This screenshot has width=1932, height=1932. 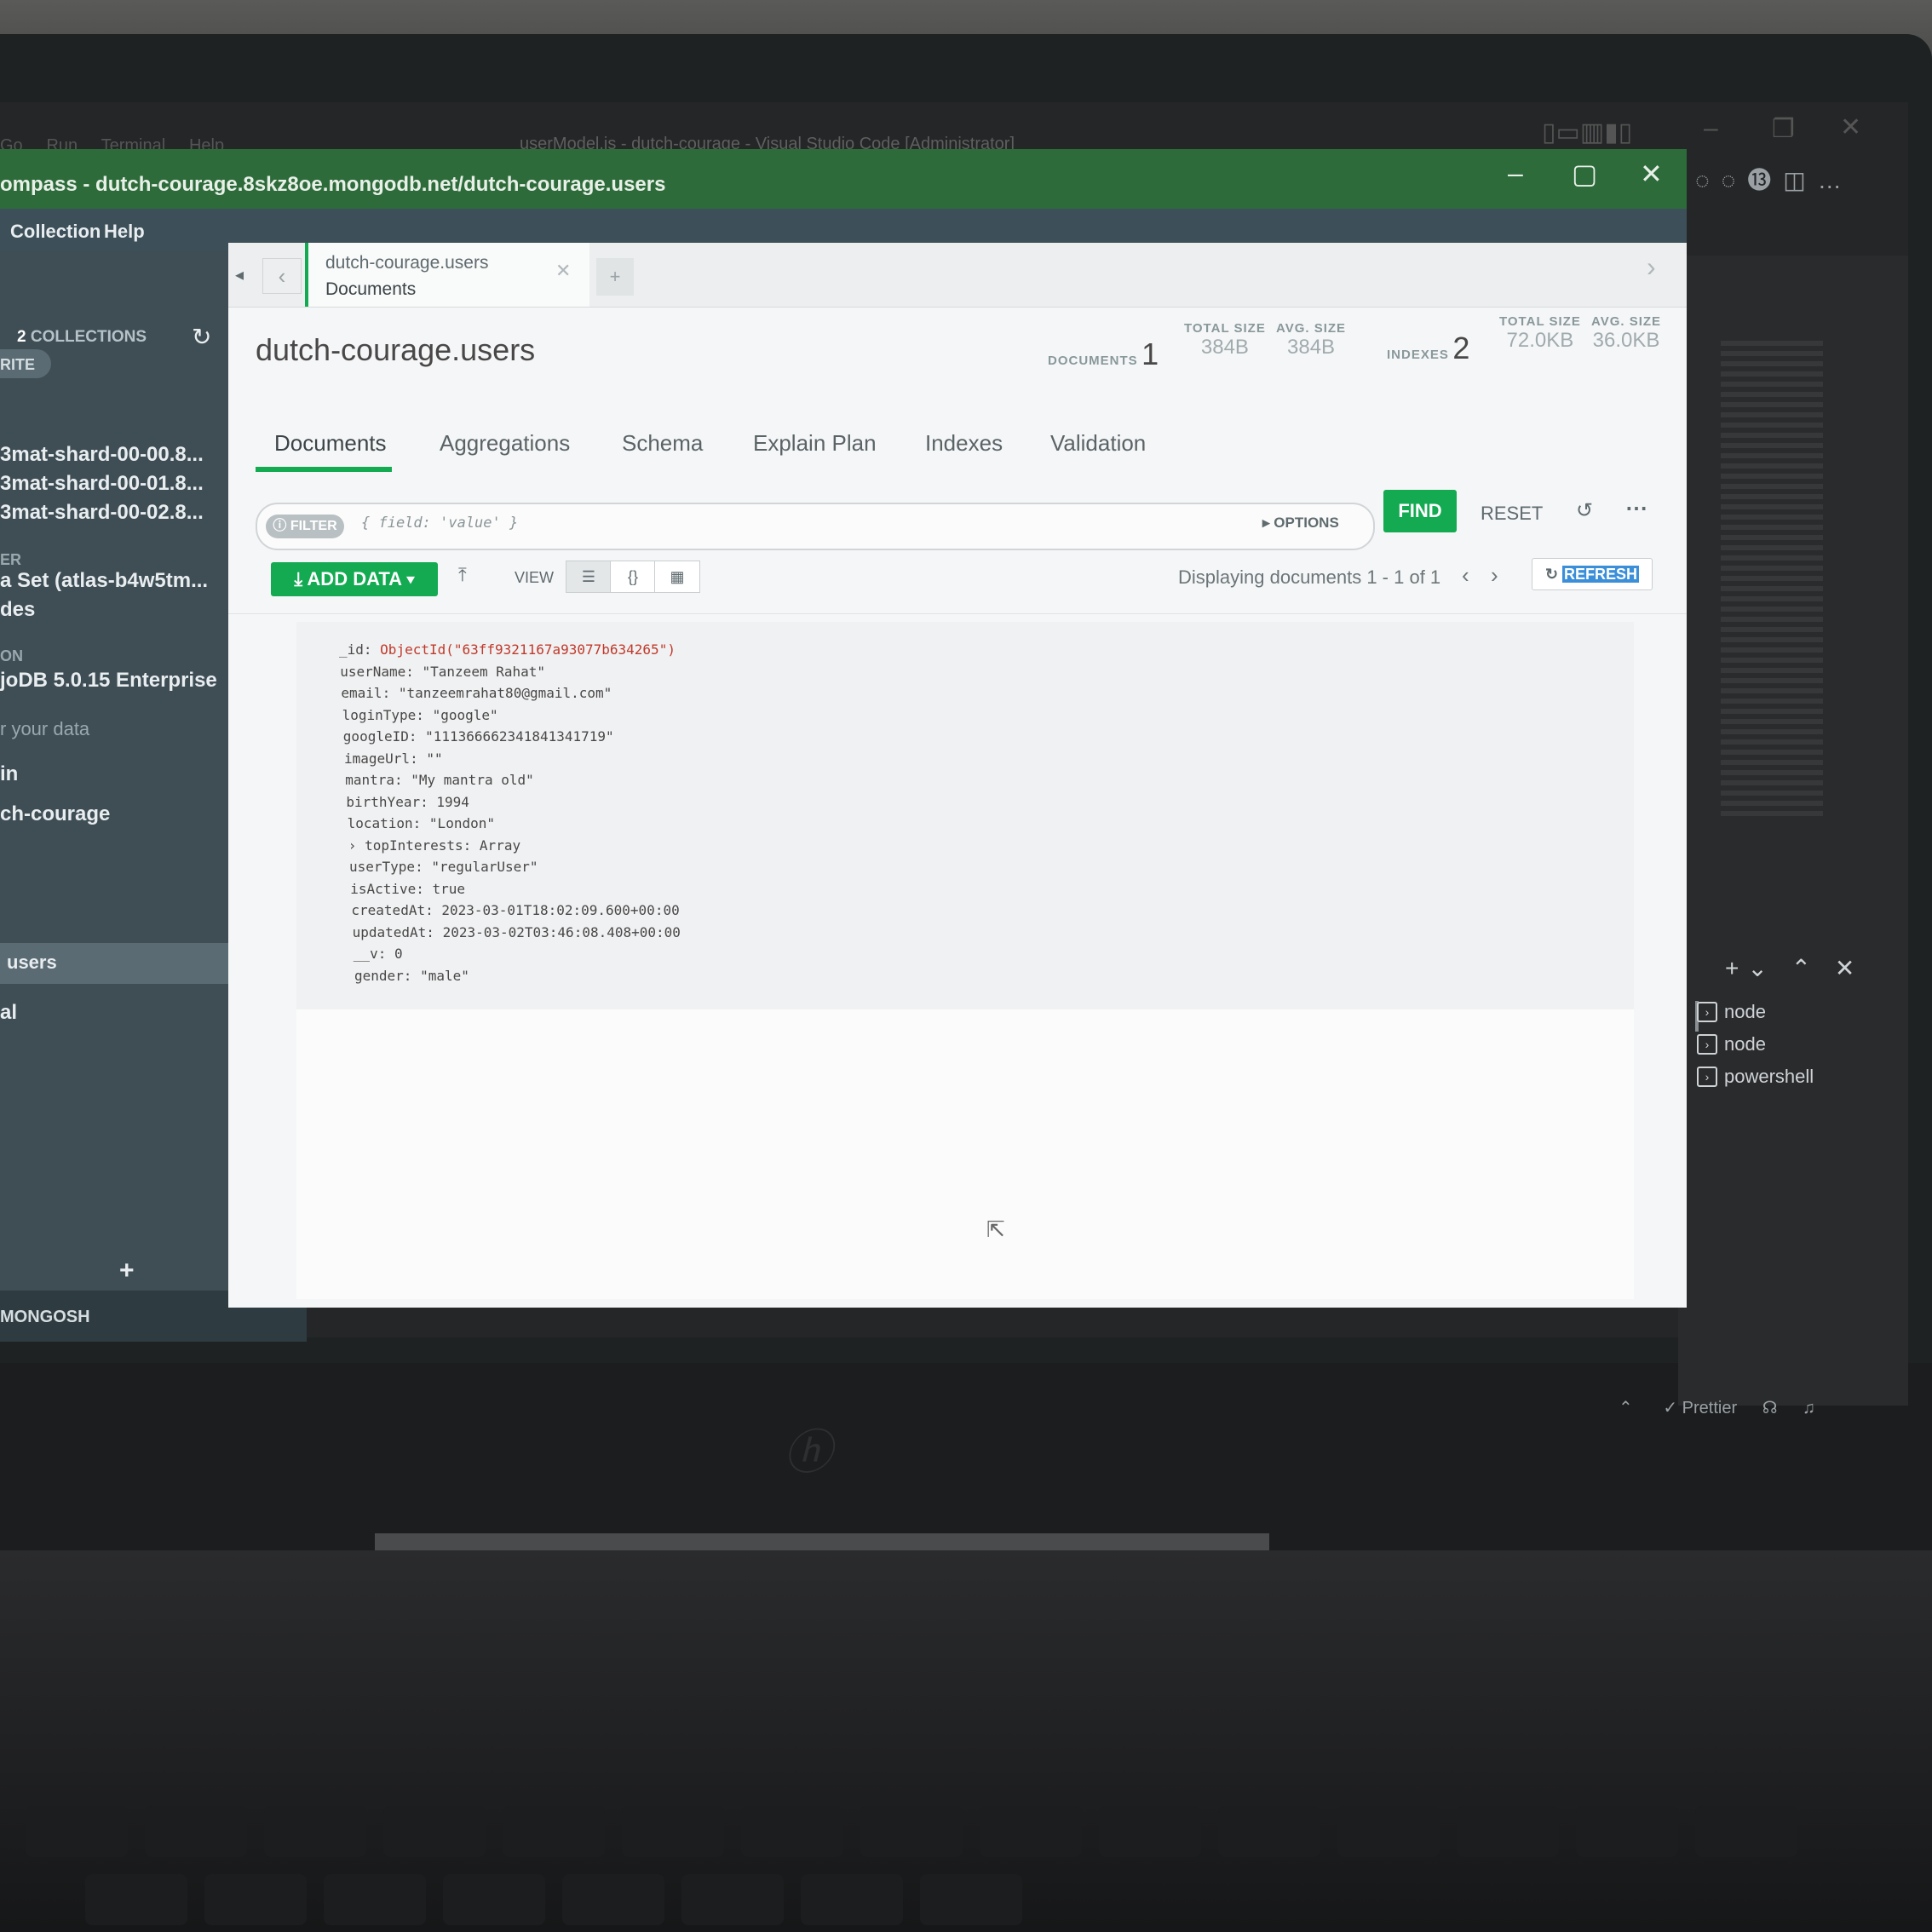 What do you see at coordinates (815, 444) in the screenshot?
I see `tab-explain-plan: Explain Plan` at bounding box center [815, 444].